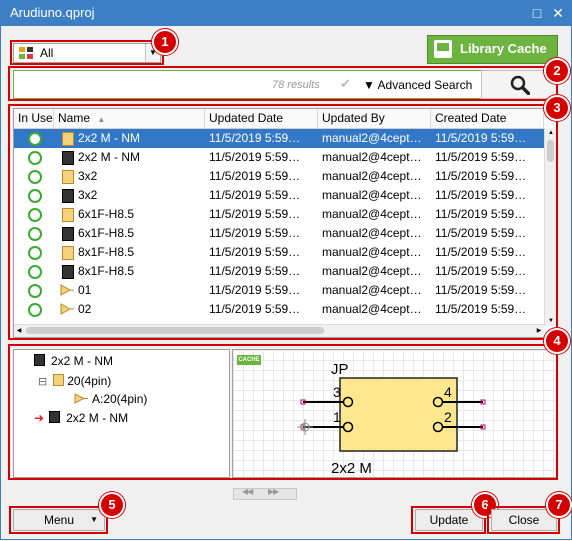 The height and width of the screenshot is (541, 572). Describe the element at coordinates (286, 13) in the screenshot. I see `window-titlebar: Arudiuno.qproj □ ✕` at that location.